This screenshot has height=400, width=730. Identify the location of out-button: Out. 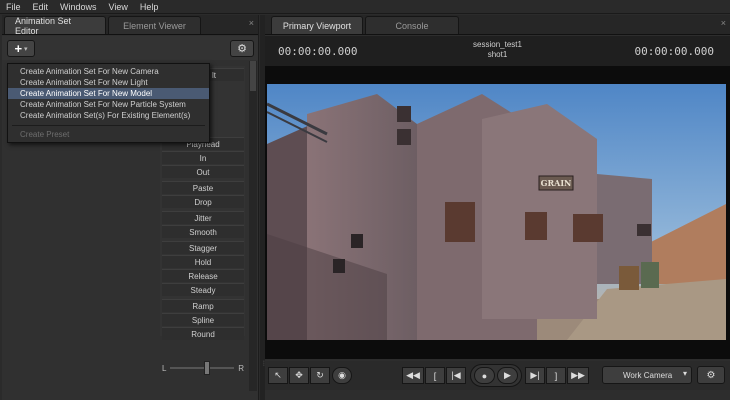
(203, 171).